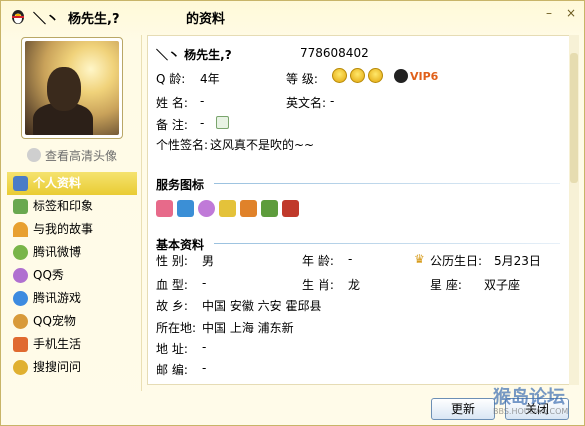 The height and width of the screenshot is (426, 585). Describe the element at coordinates (549, 13) in the screenshot. I see `minimize-button: –` at that location.